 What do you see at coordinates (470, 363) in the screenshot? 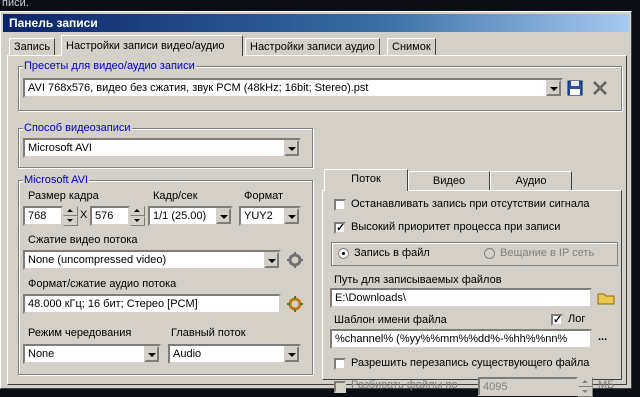
I see `allow-overwrite-label: Разрешить перезапись существующего файла` at bounding box center [470, 363].